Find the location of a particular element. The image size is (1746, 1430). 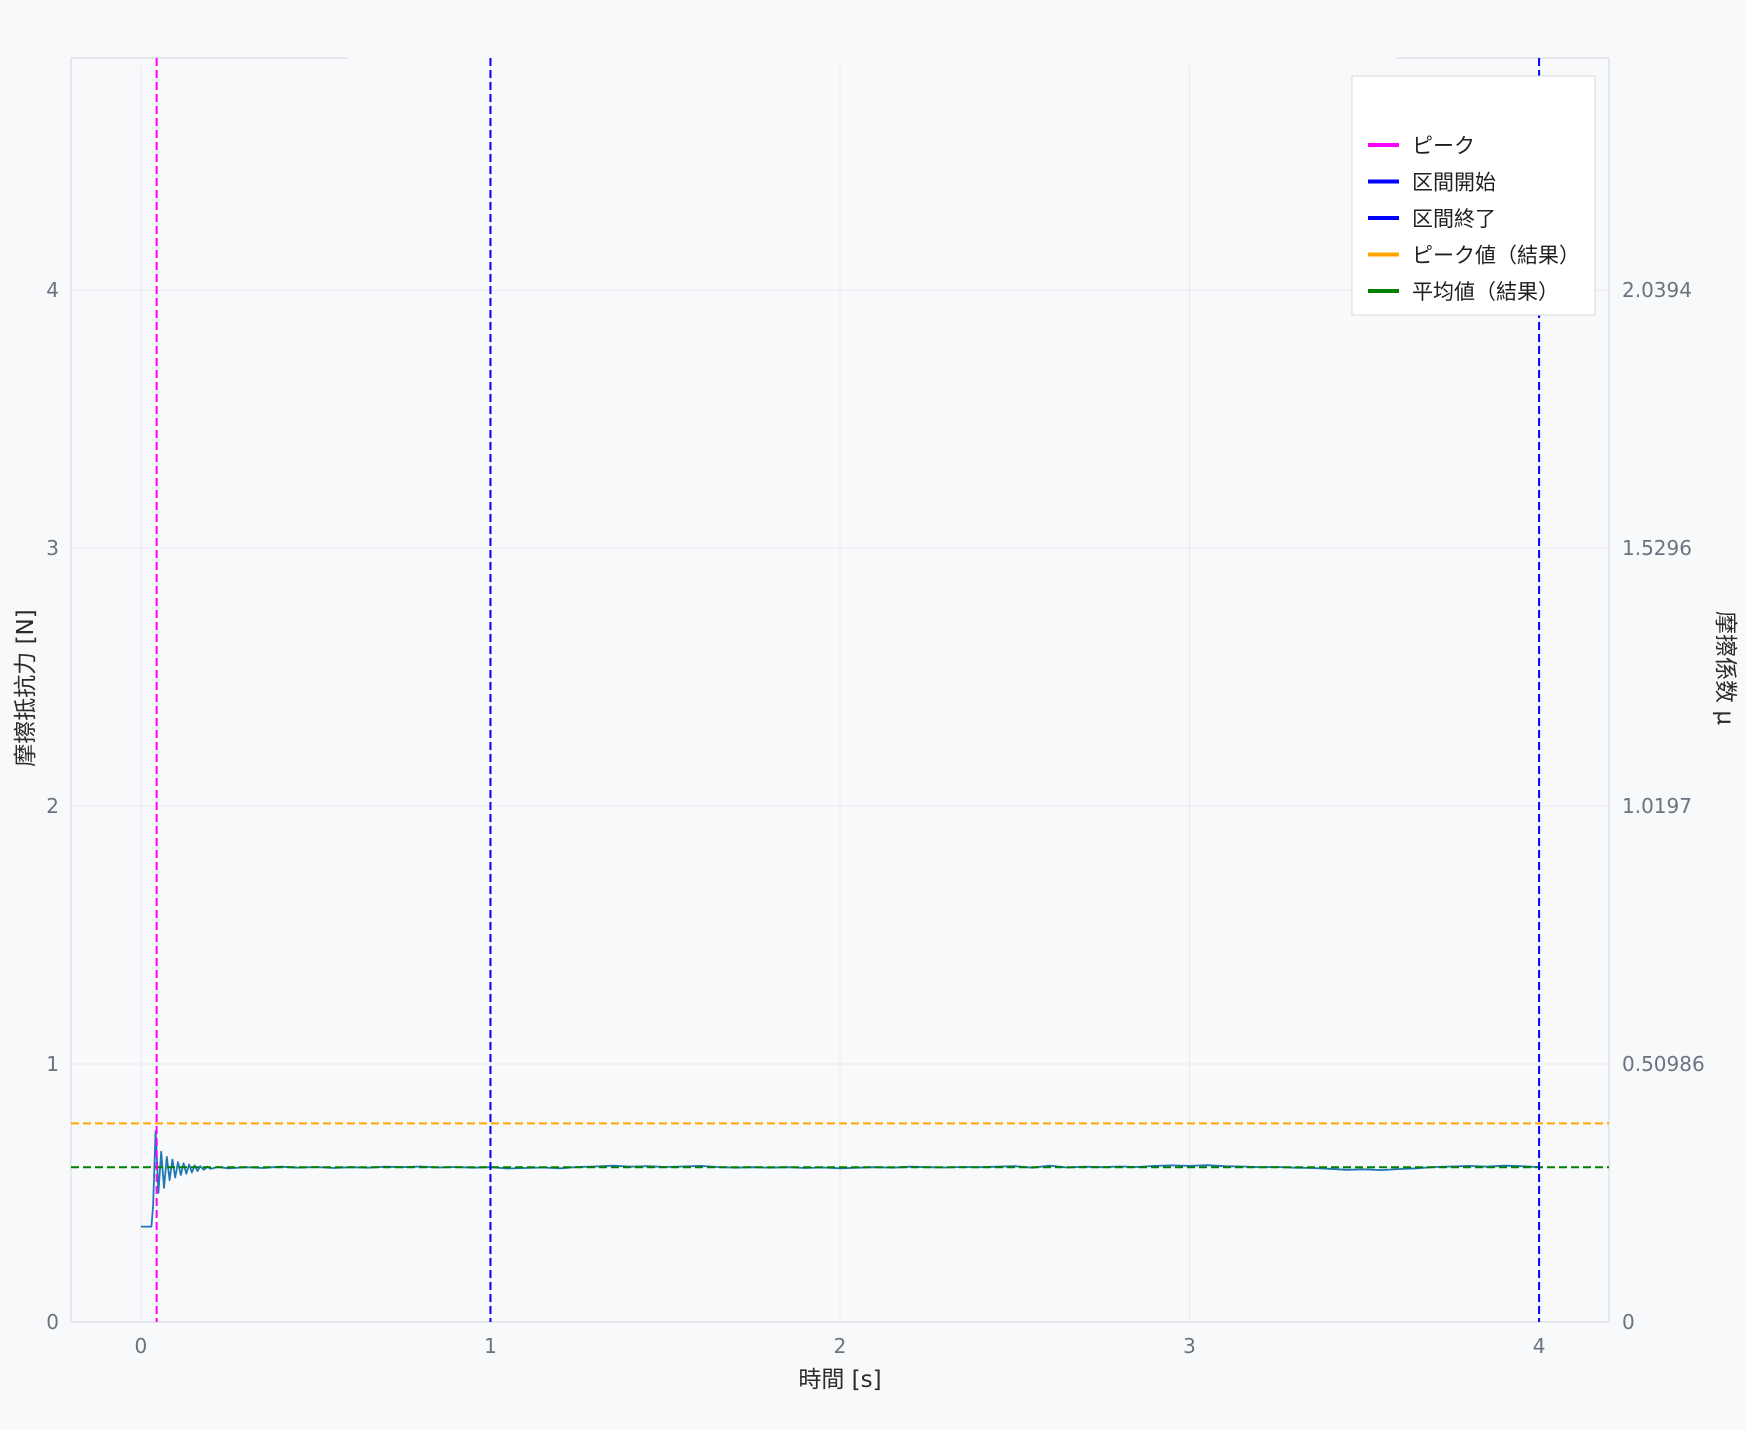

legend-label: ピーク値（結果） is located at coordinates (1496, 256).